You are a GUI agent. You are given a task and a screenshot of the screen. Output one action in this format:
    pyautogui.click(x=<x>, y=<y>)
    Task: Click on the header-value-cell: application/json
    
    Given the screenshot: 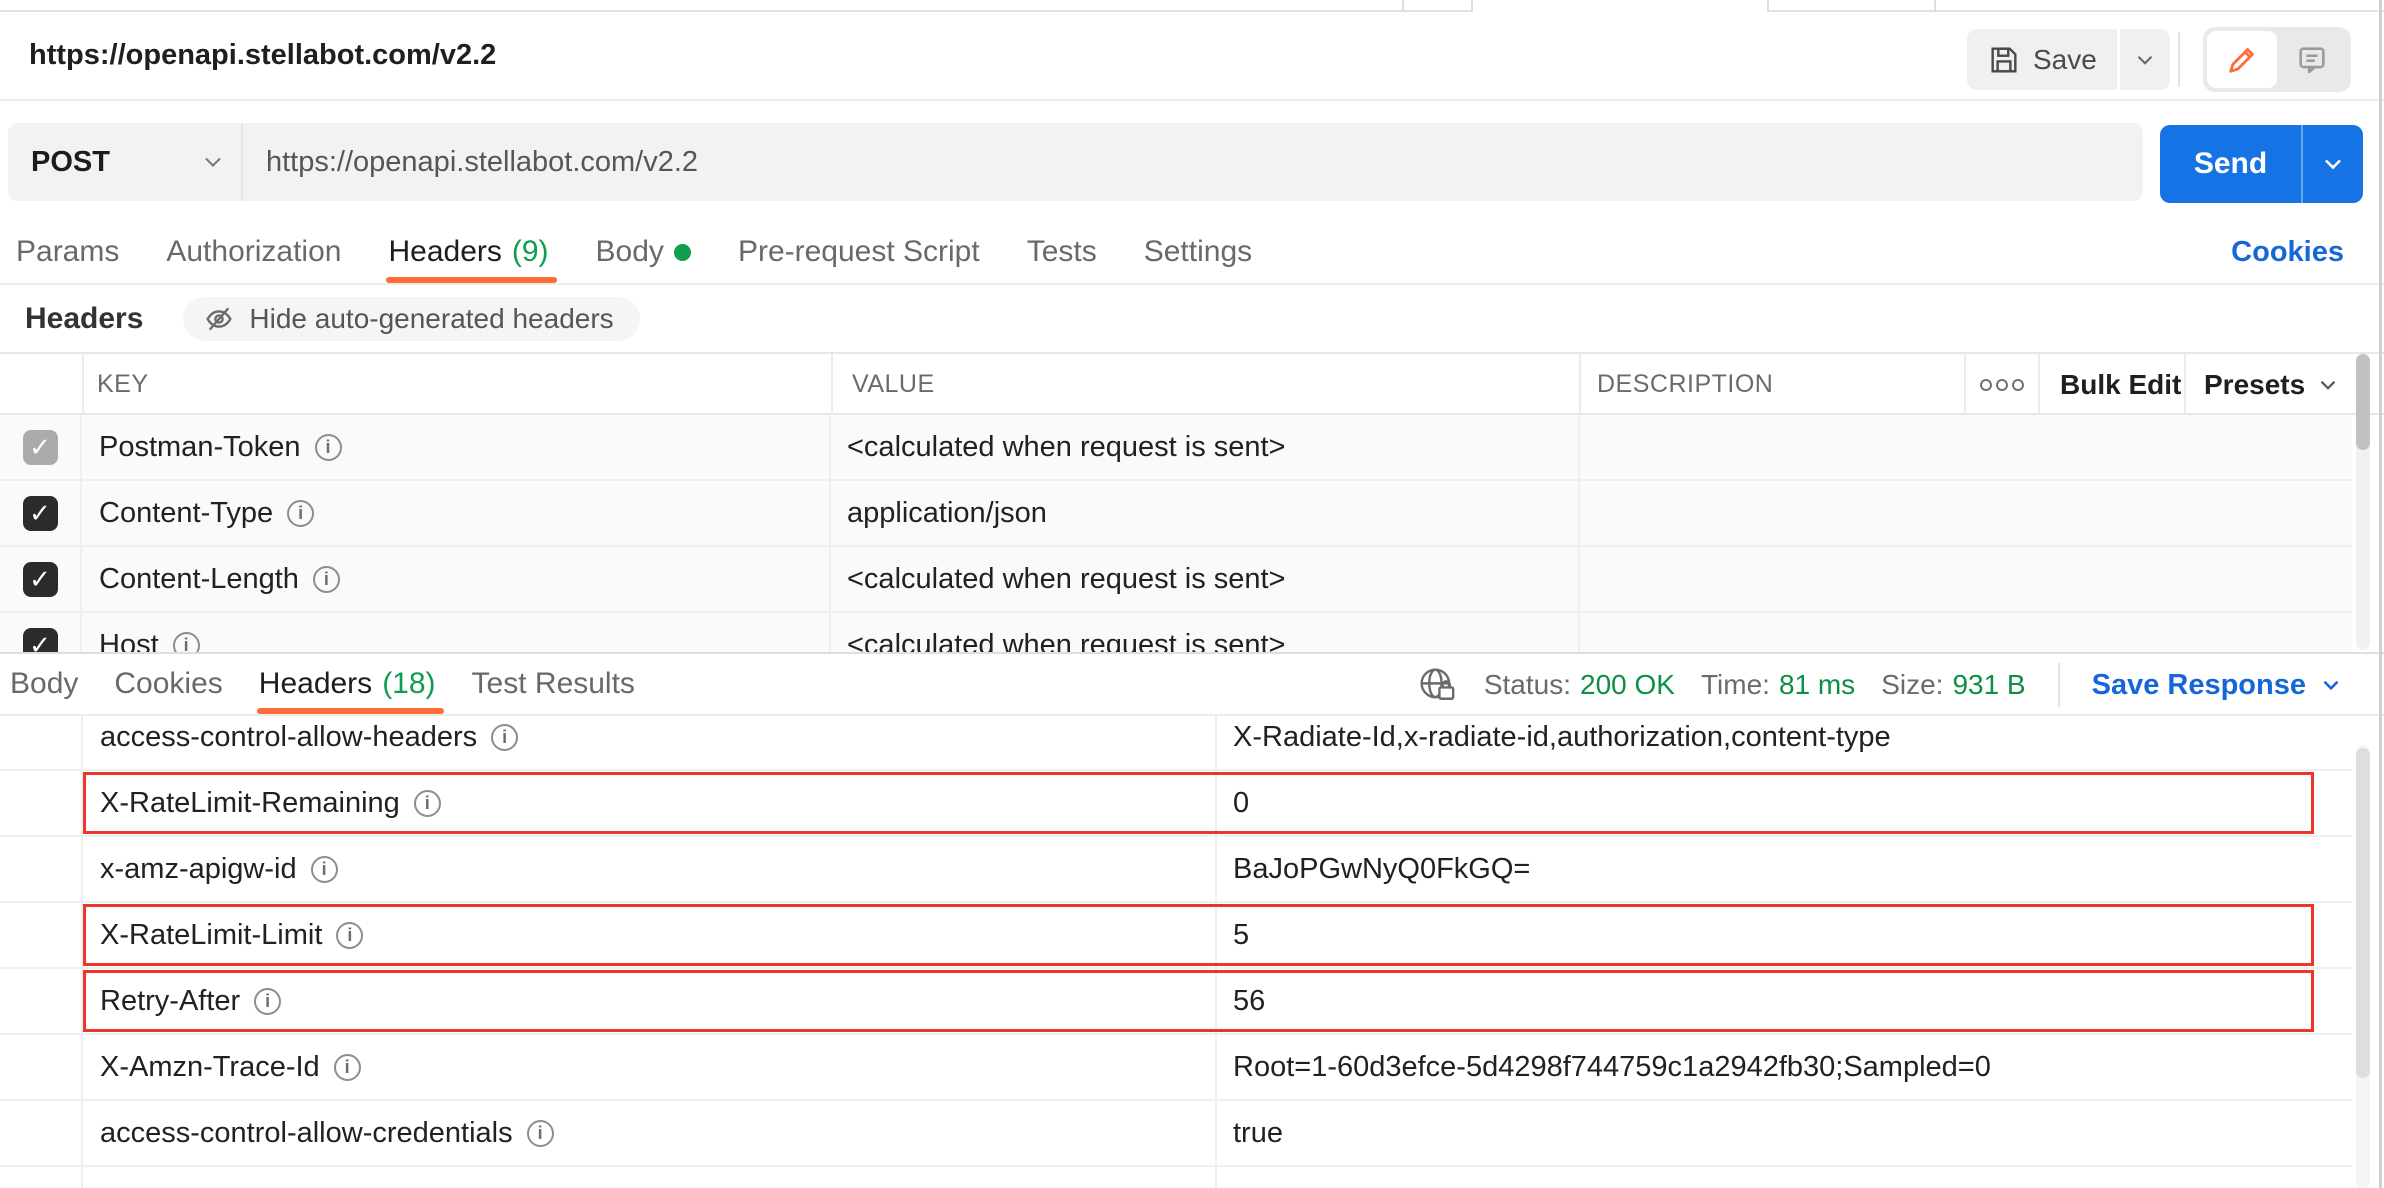 What is the action you would take?
    pyautogui.click(x=1205, y=513)
    